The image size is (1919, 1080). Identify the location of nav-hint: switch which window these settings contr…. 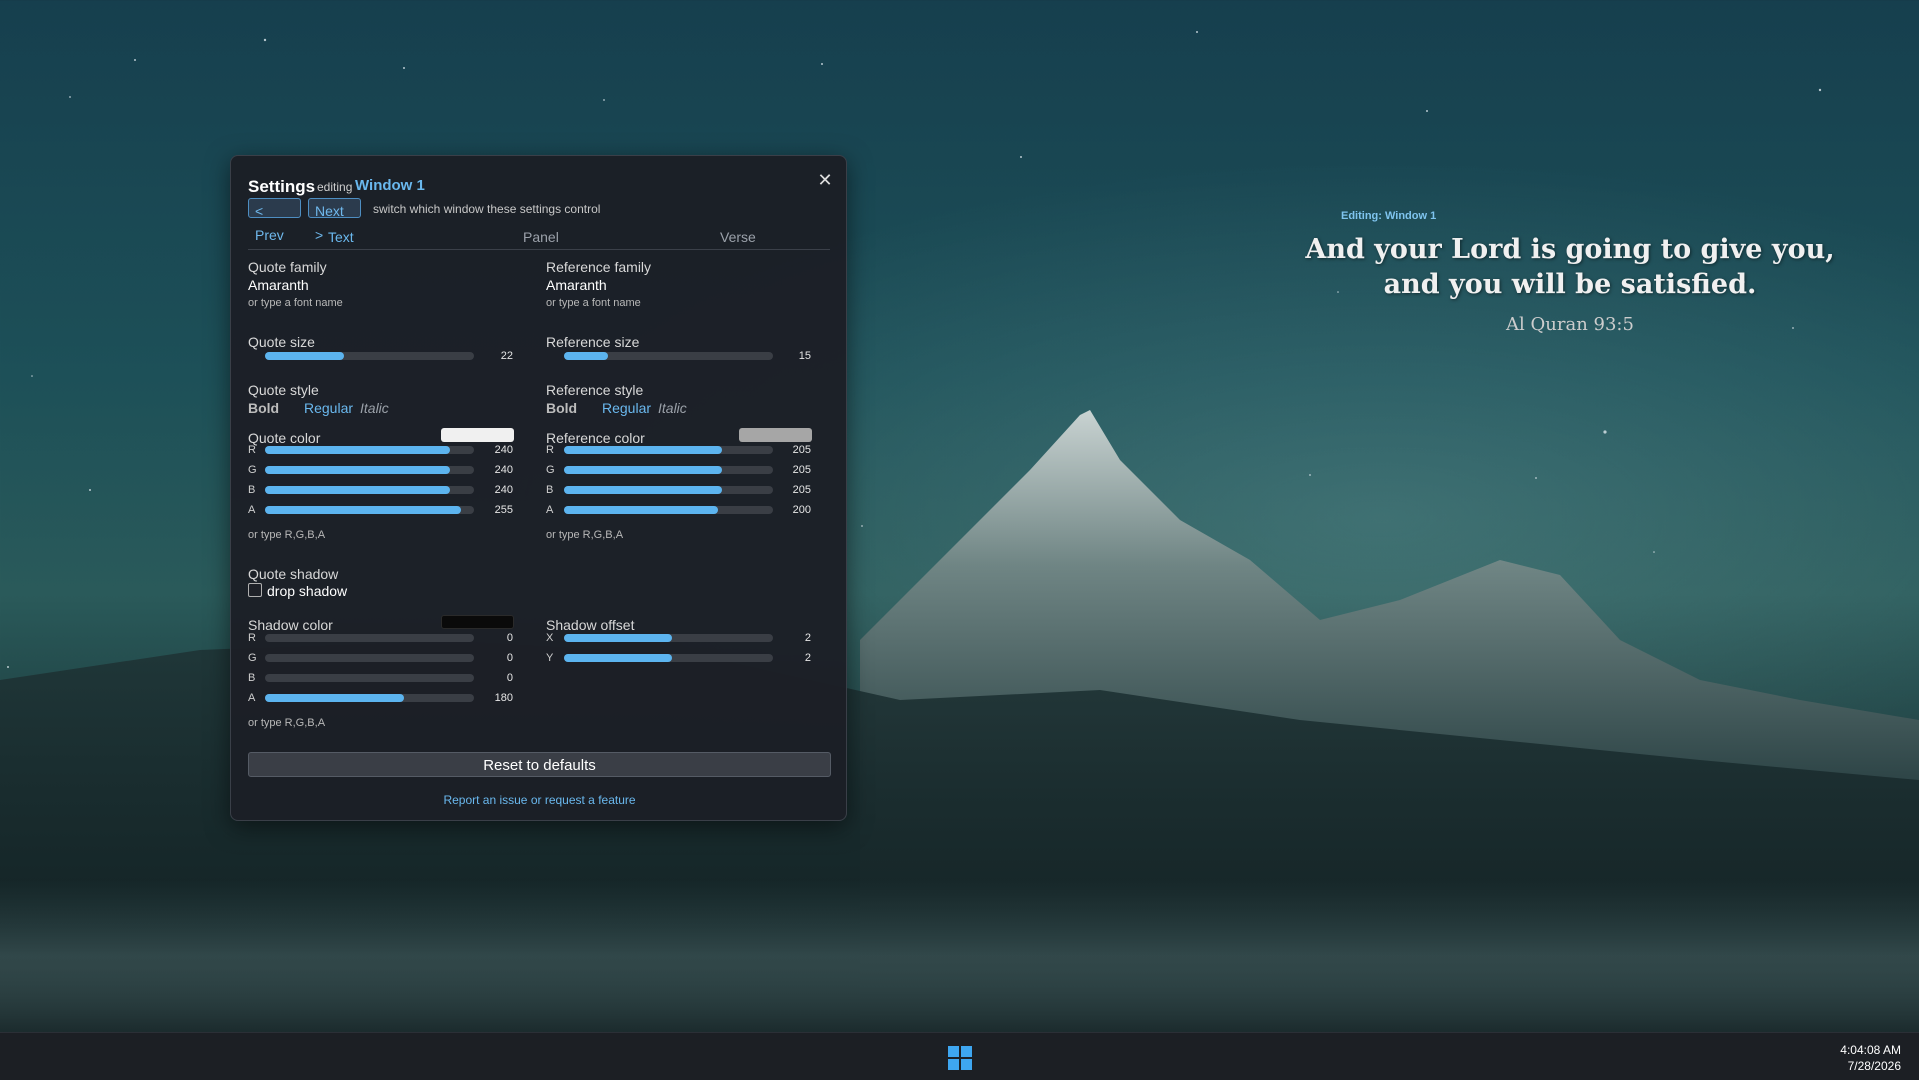
(487, 209).